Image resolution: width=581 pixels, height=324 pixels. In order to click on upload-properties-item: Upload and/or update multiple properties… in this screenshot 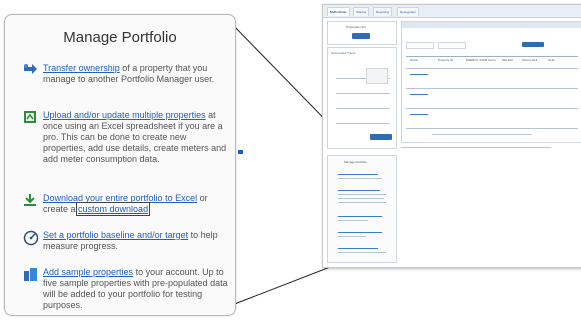, I will do `click(127, 137)`.